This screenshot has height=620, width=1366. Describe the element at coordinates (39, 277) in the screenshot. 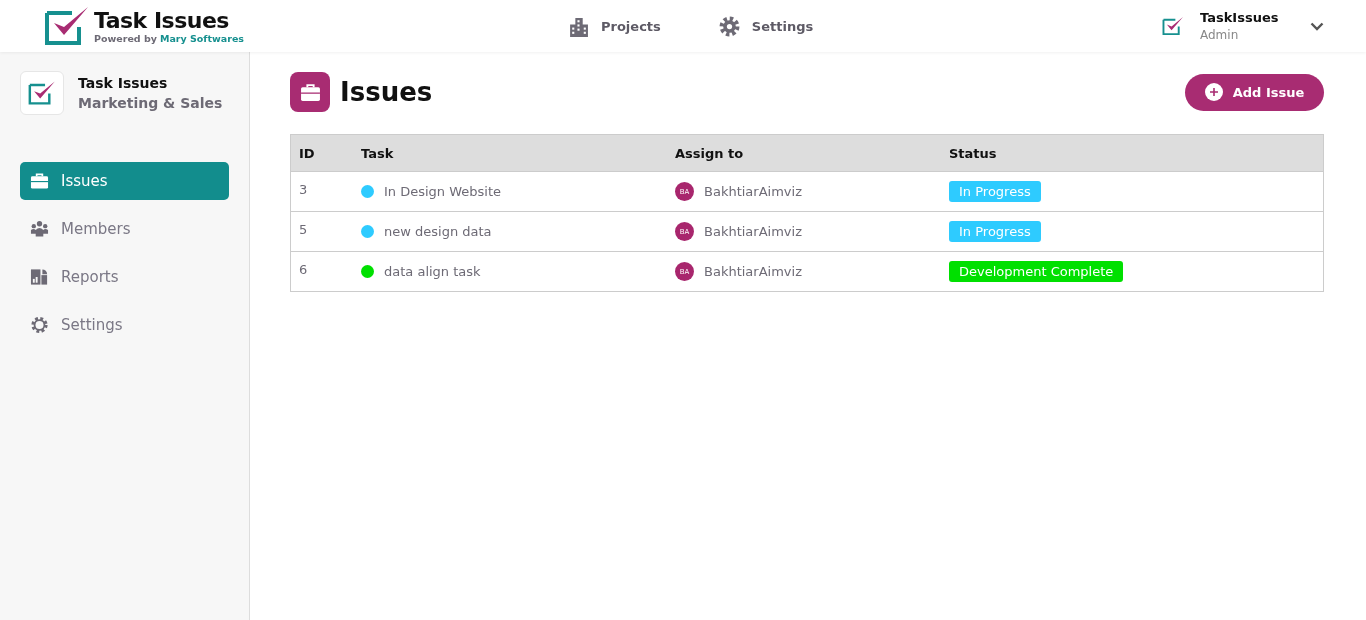

I see `report-icon` at that location.